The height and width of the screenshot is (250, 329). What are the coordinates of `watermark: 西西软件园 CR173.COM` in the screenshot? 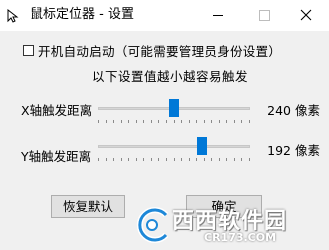 It's located at (229, 226).